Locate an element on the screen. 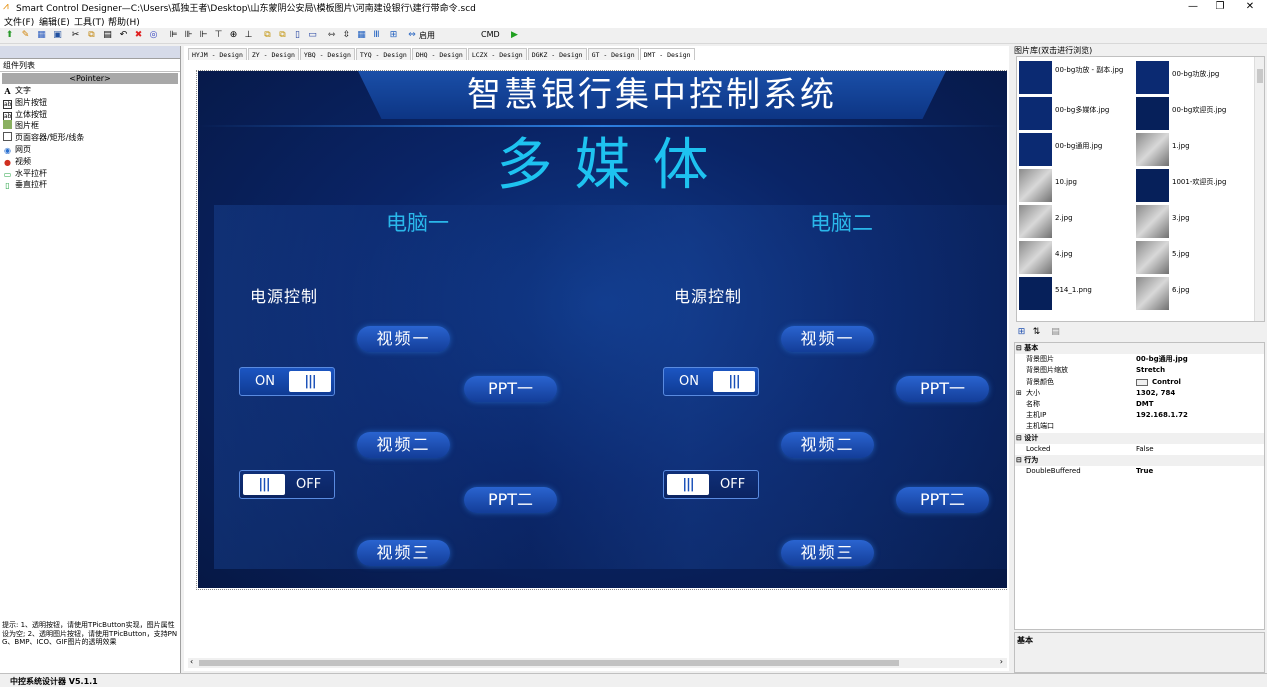 This screenshot has height=687, width=1267. categorized-icon: ⊞ is located at coordinates (1021, 332).